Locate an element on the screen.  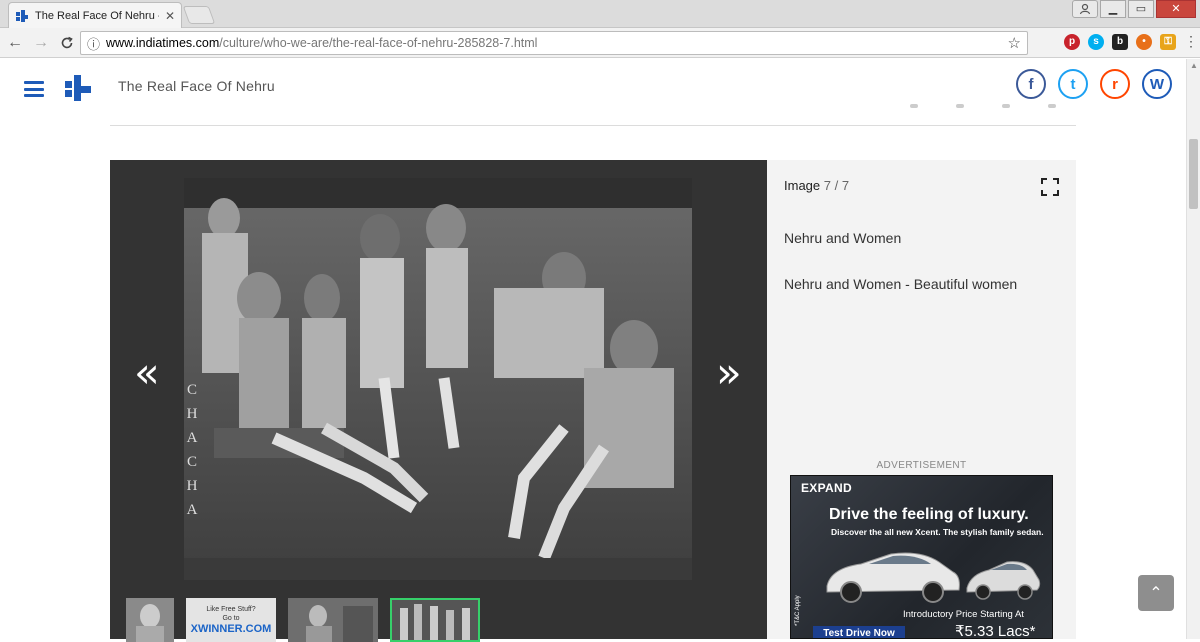
window-controls: ▁ ▭ ✕ is located at coordinates (1134, 9).